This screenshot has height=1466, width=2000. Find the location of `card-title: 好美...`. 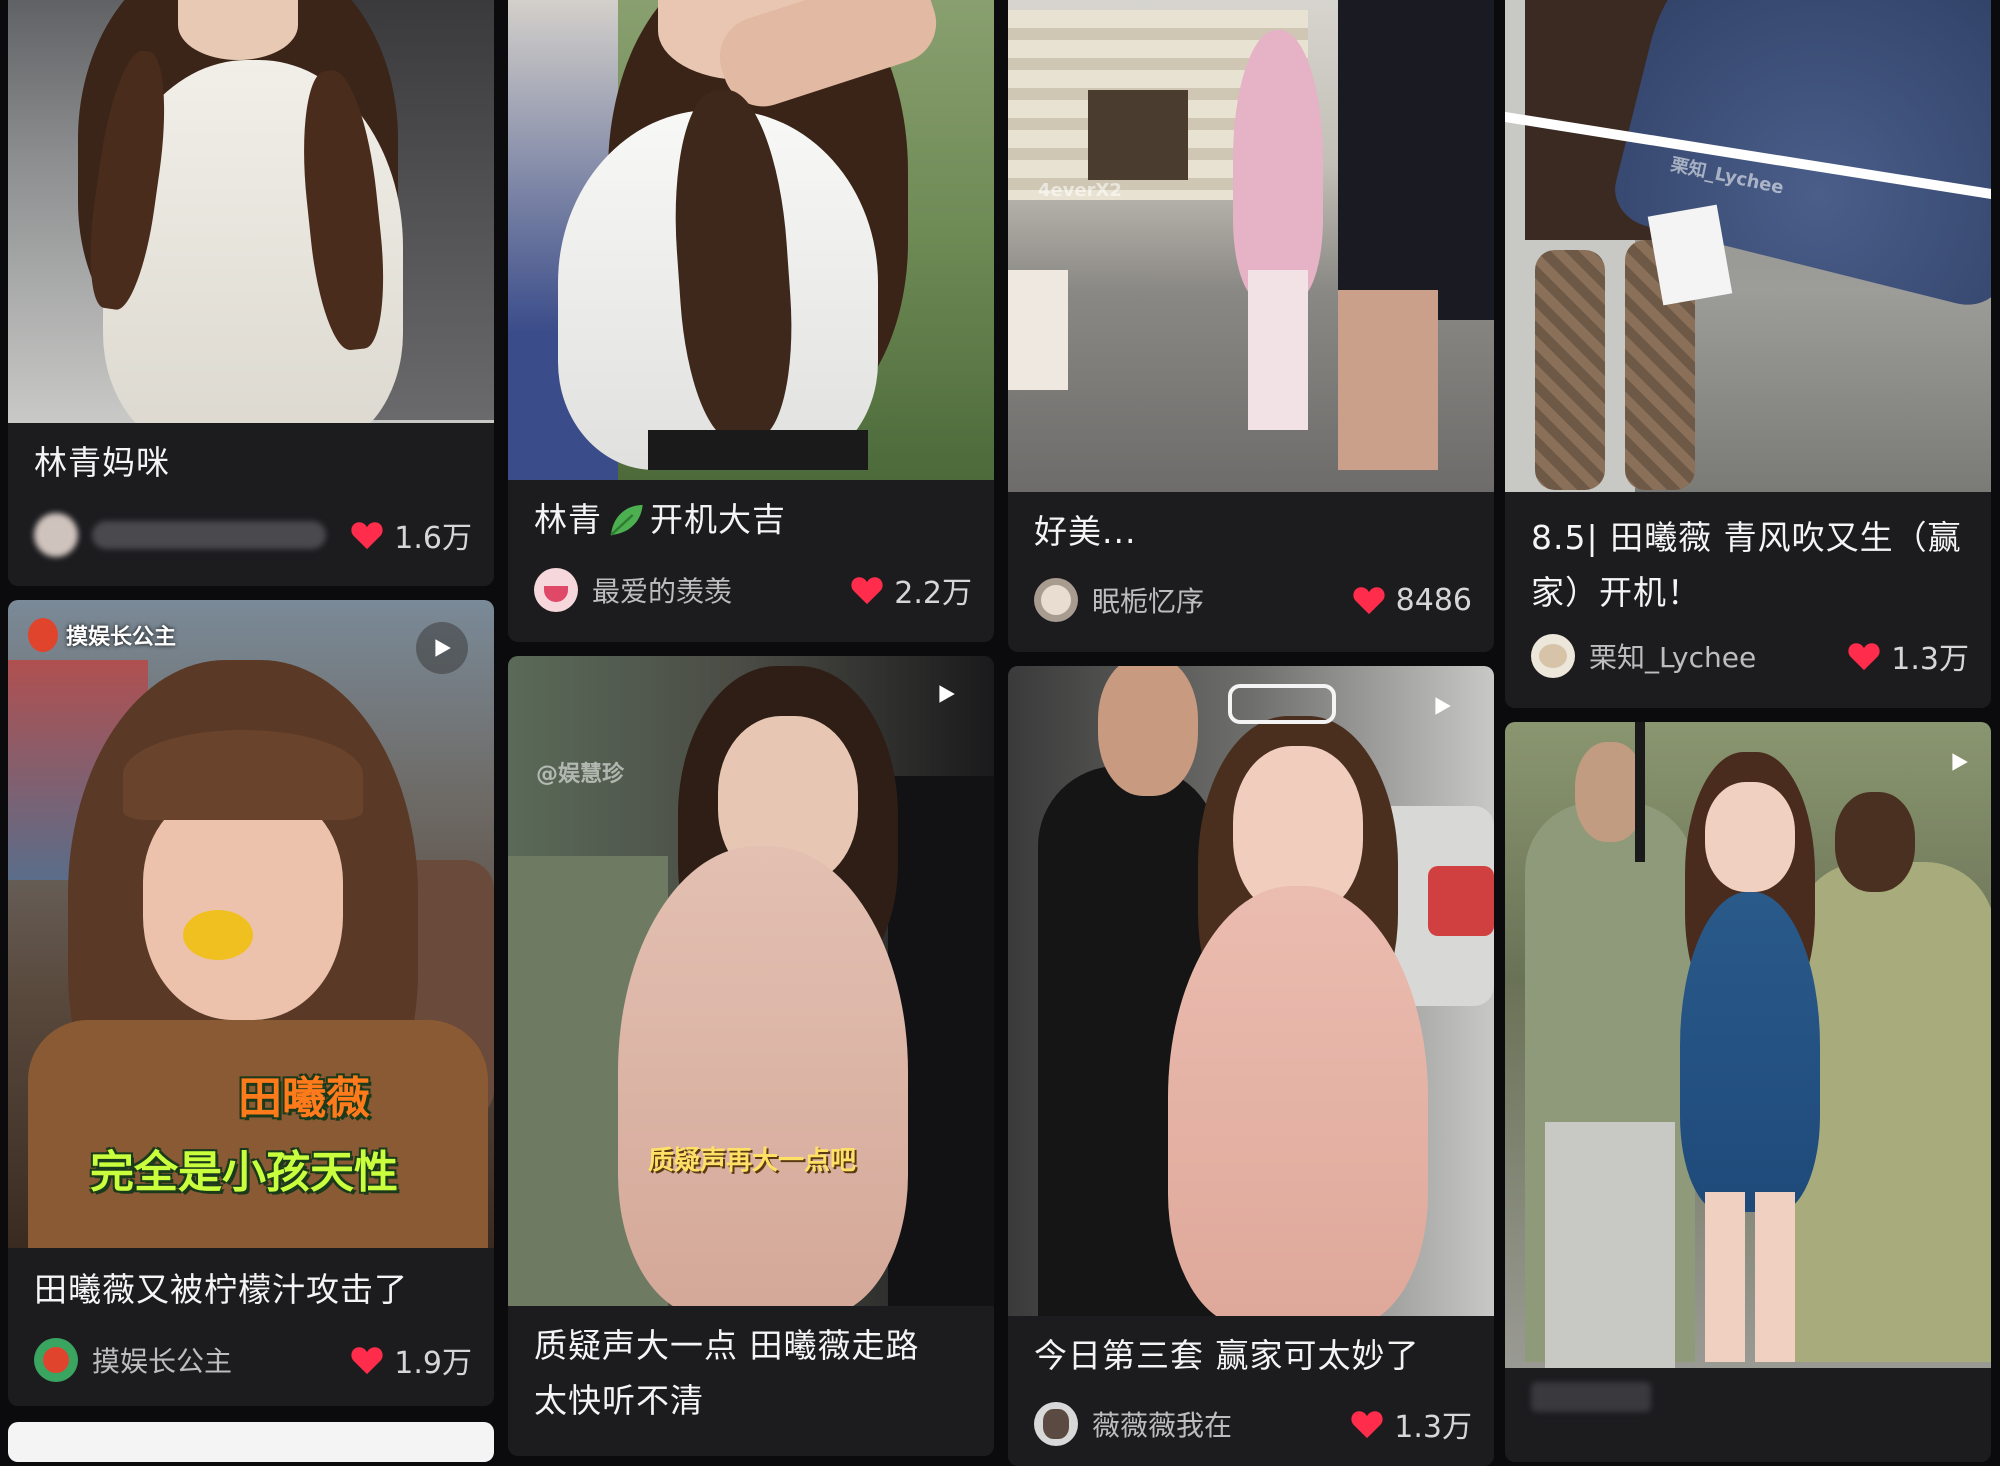

card-title: 好美... is located at coordinates (1253, 531).